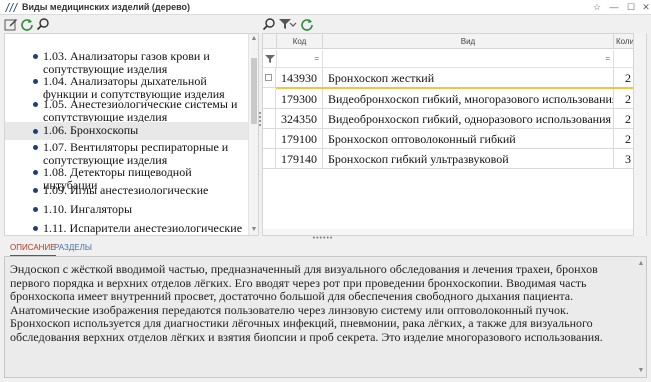 This screenshot has width=651, height=382. What do you see at coordinates (299, 78) in the screenshot?
I see `cell-code: 143930` at bounding box center [299, 78].